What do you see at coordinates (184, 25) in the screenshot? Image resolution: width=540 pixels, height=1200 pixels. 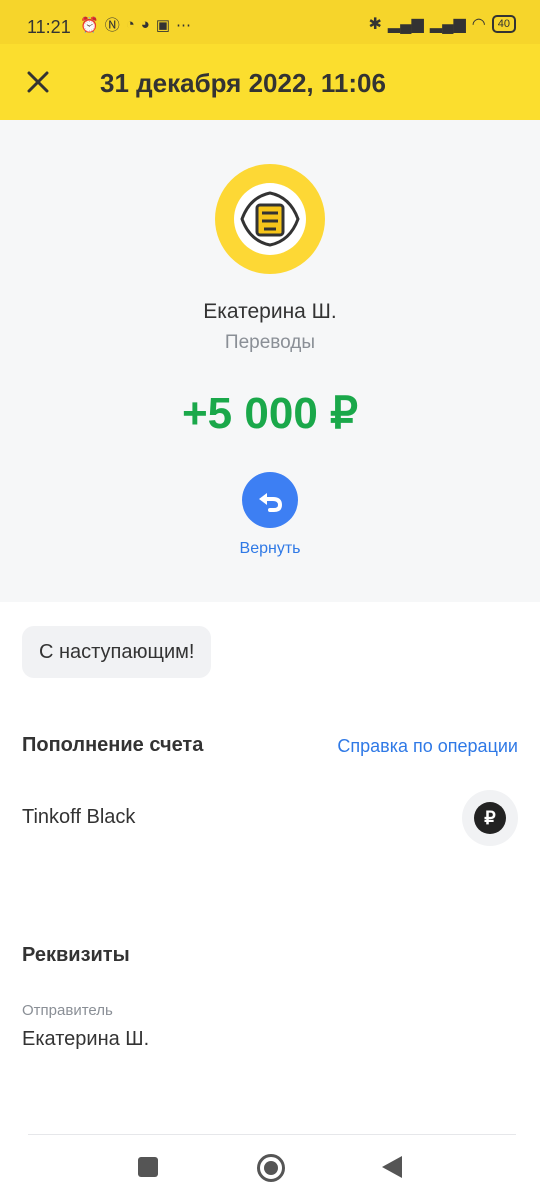 I see `more-icon: ⋯` at bounding box center [184, 25].